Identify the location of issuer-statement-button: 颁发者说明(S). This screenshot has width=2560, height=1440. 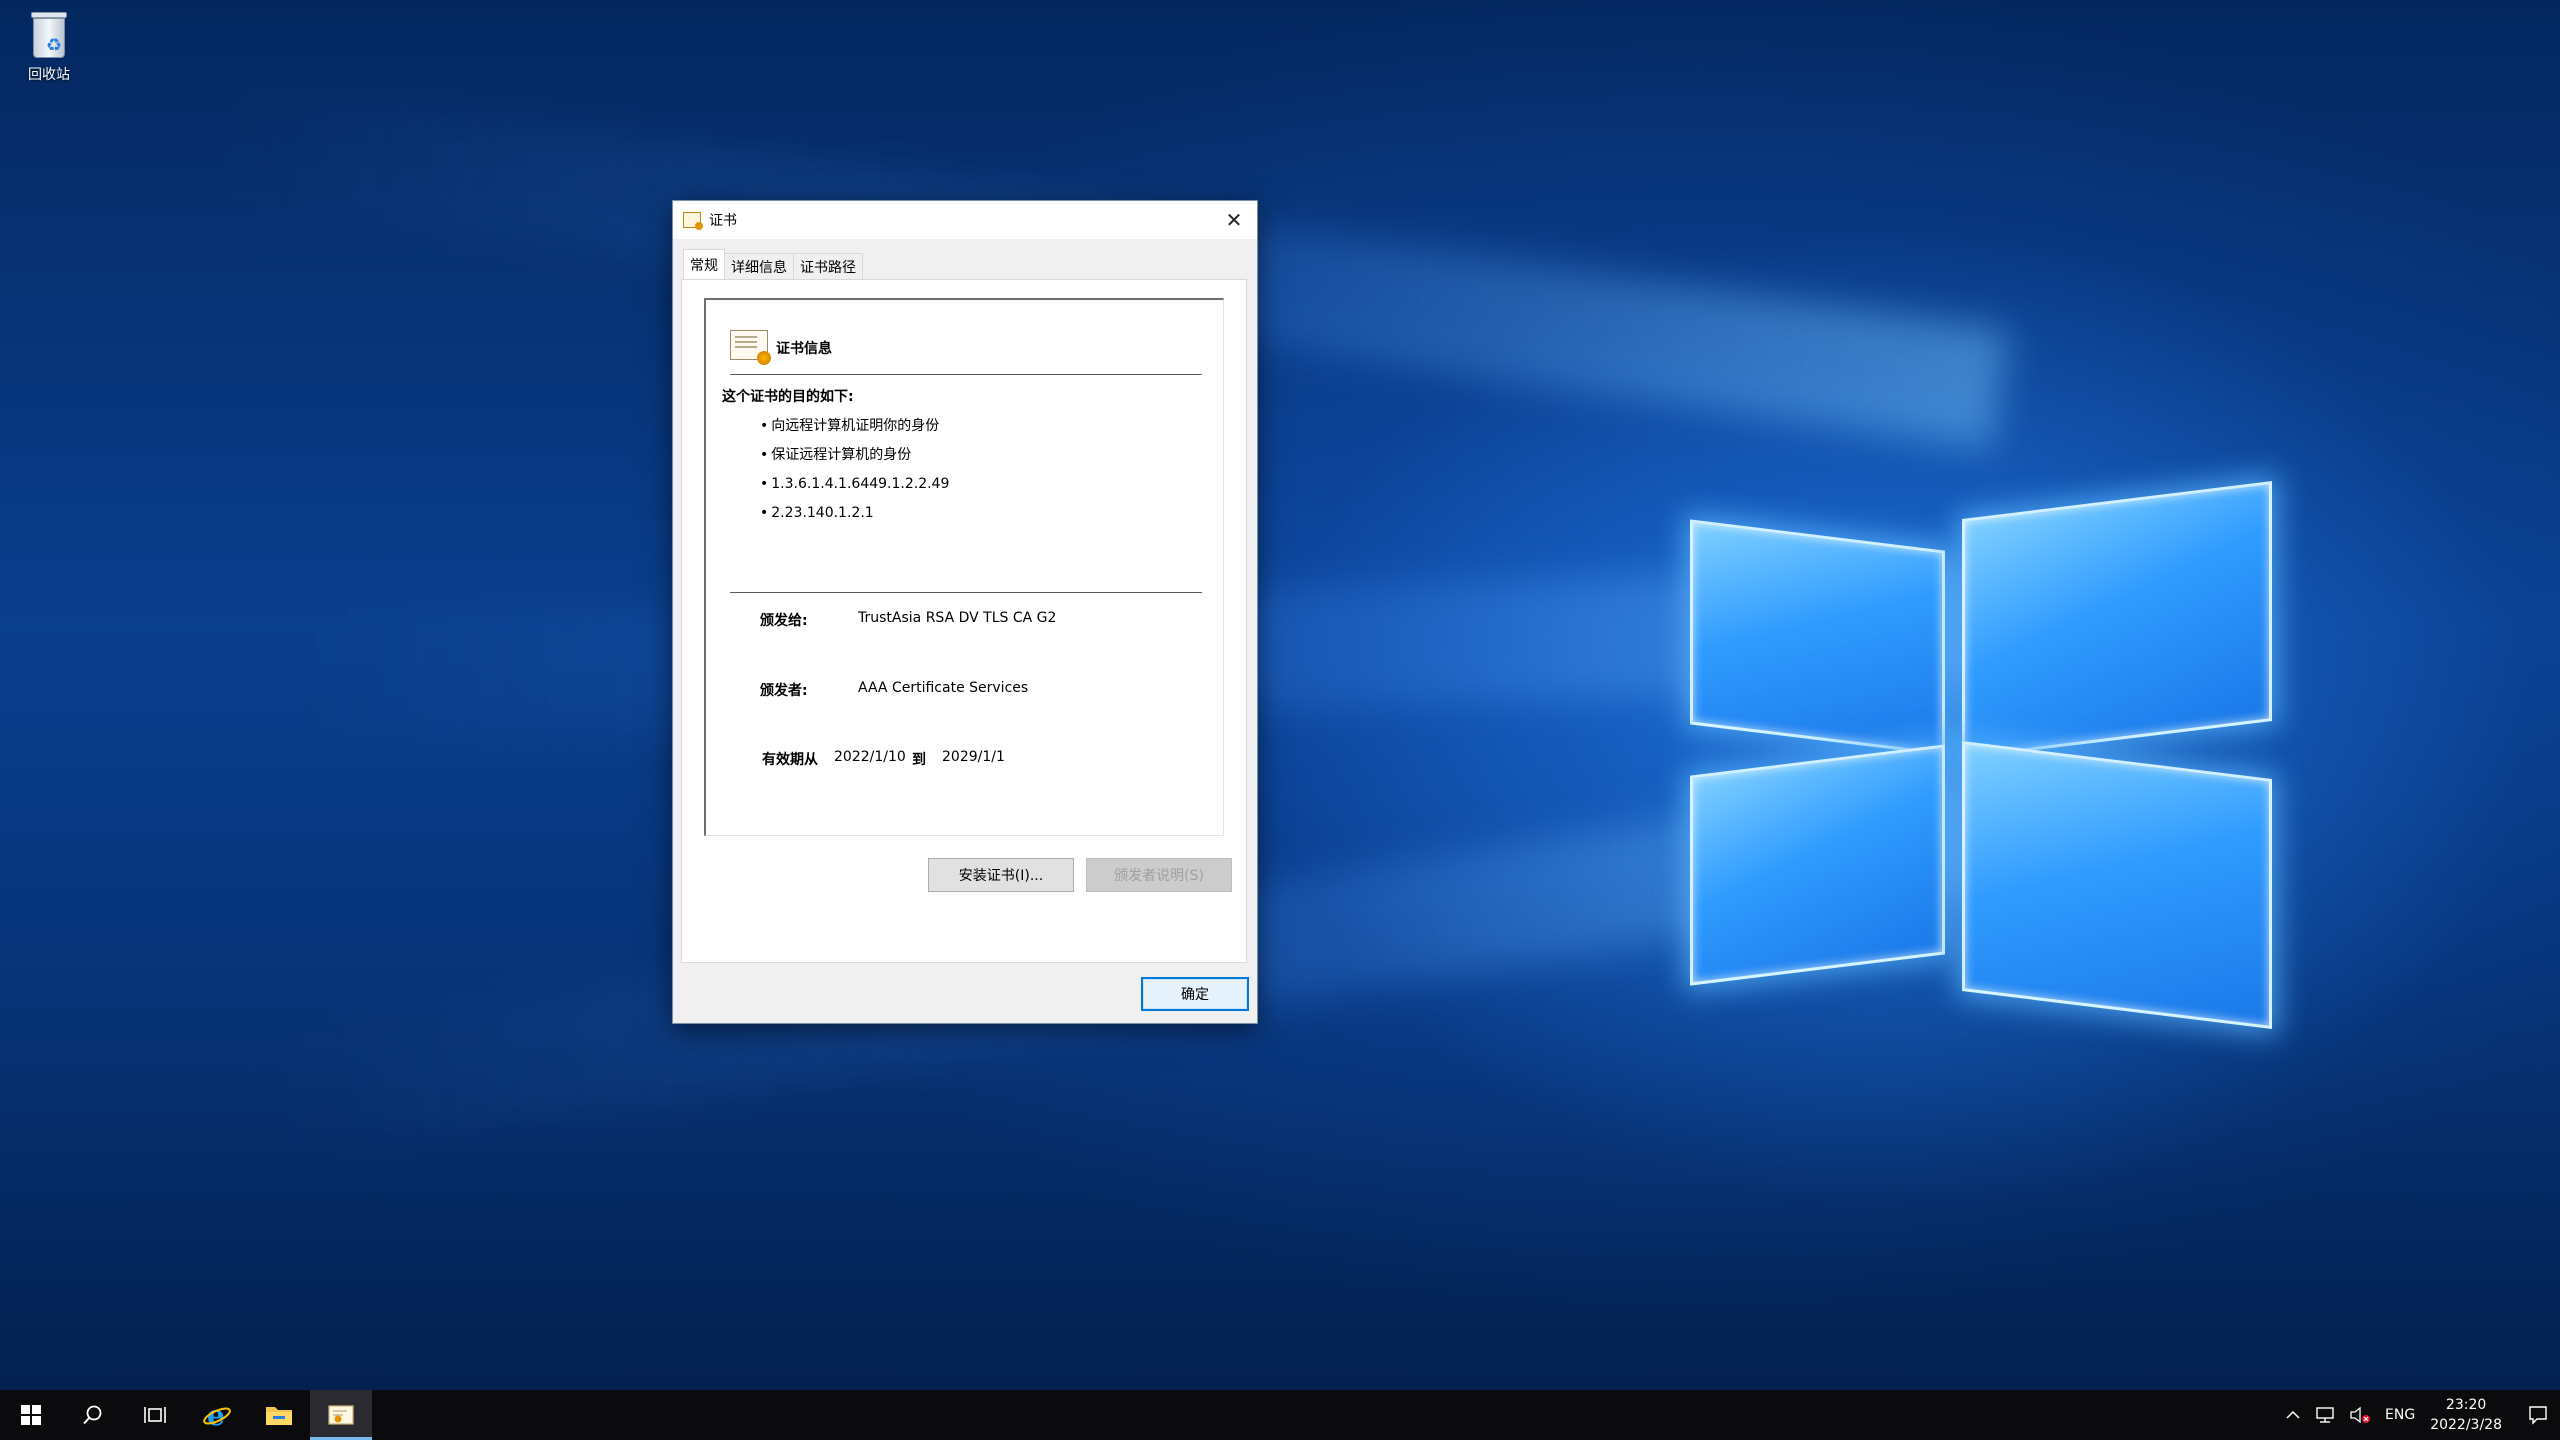
(1159, 875).